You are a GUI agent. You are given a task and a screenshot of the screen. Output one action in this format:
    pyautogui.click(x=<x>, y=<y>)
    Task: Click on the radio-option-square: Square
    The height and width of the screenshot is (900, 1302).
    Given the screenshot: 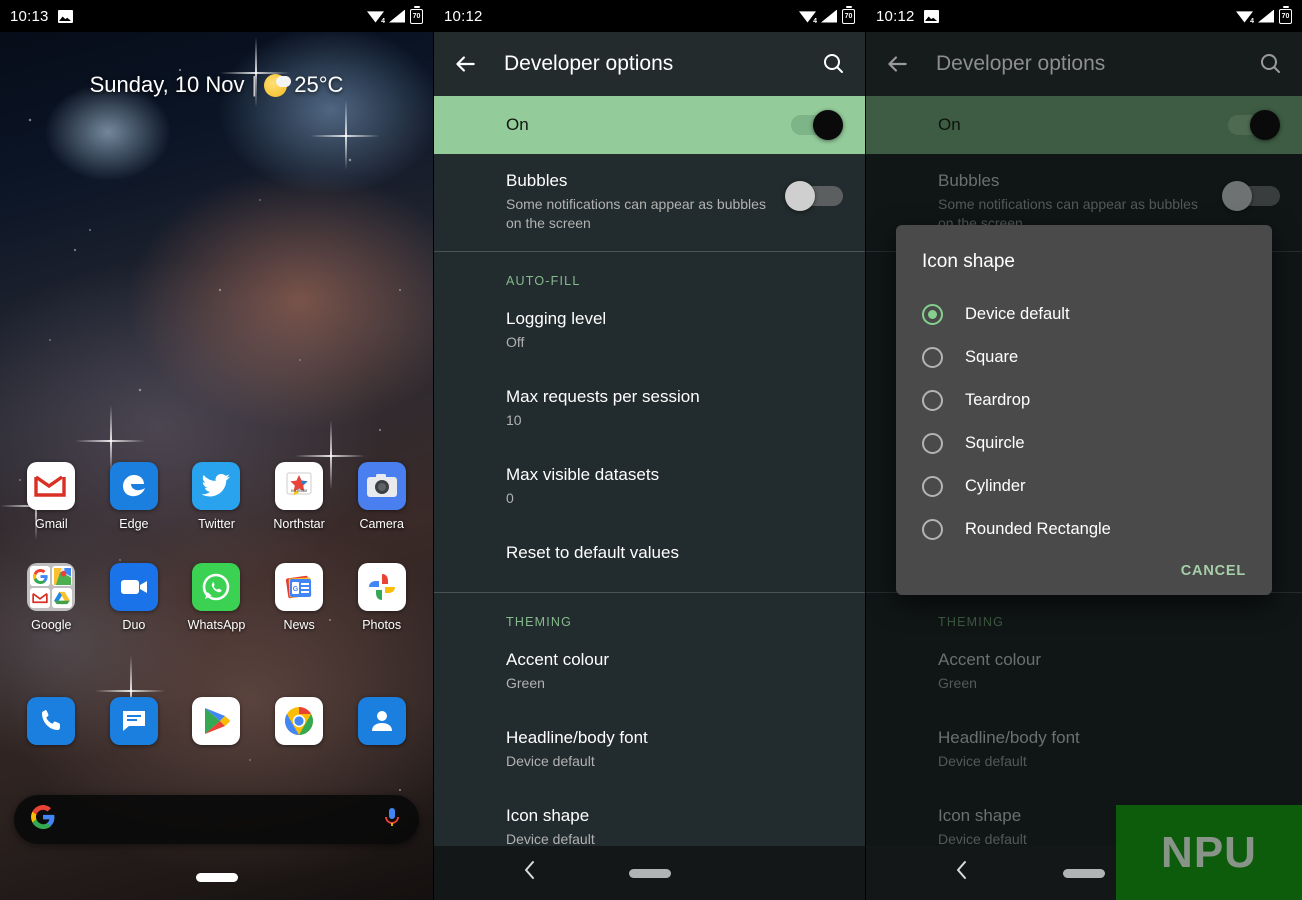 What is the action you would take?
    pyautogui.click(x=1084, y=357)
    